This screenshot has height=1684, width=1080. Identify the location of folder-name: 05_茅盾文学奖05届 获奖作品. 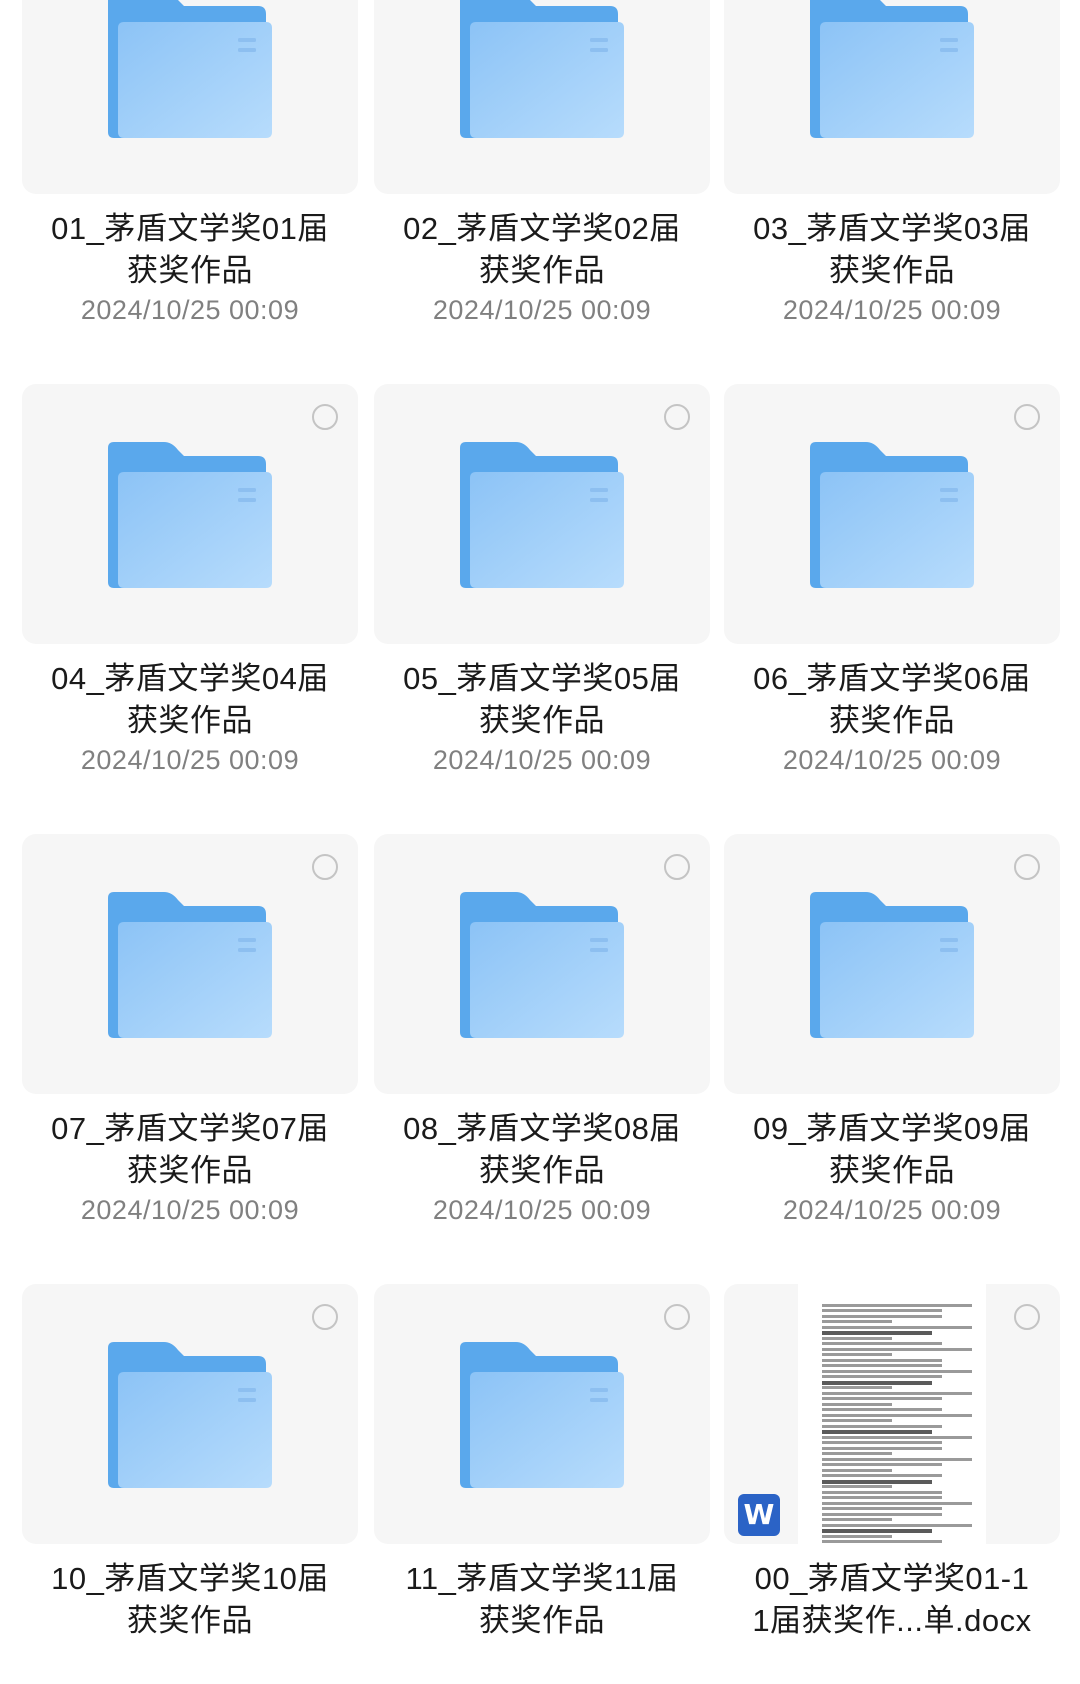
(542, 700).